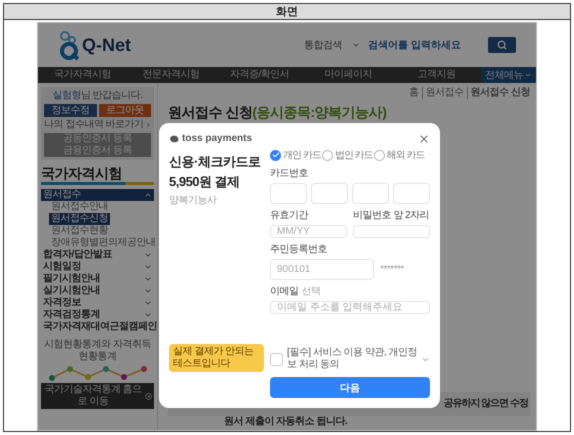 The width and height of the screenshot is (574, 435). Describe the element at coordinates (350, 387) in the screenshot. I see `next-button: 다음` at that location.